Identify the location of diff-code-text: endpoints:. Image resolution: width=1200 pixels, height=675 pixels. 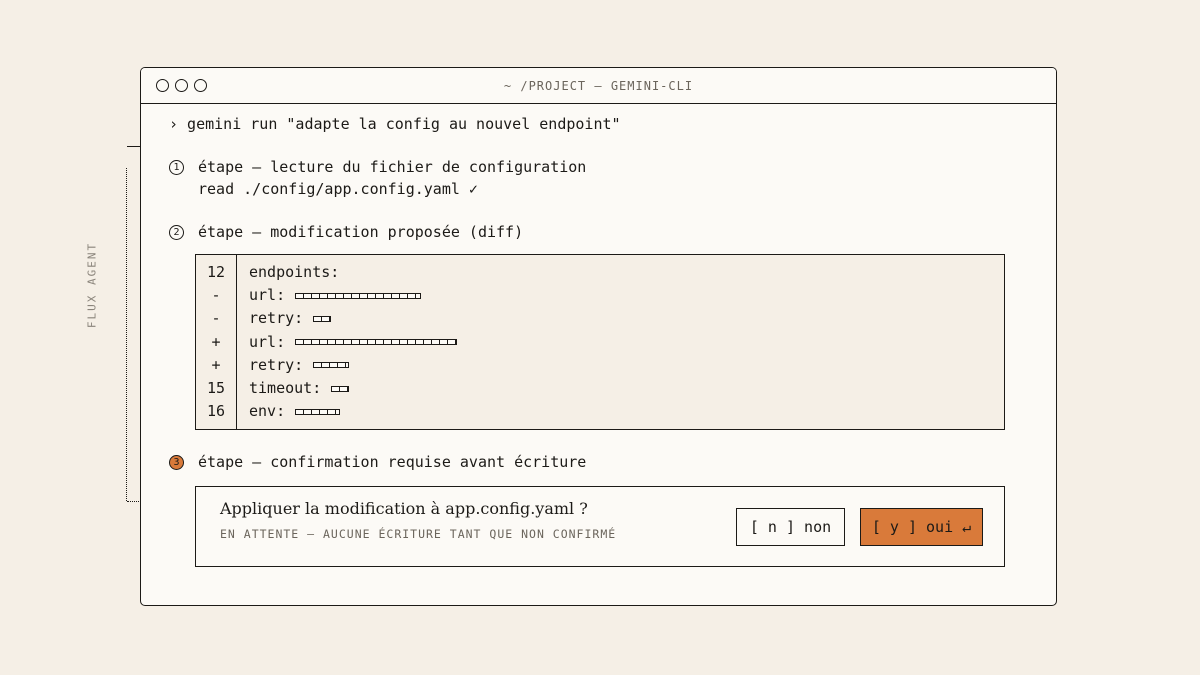
(294, 272).